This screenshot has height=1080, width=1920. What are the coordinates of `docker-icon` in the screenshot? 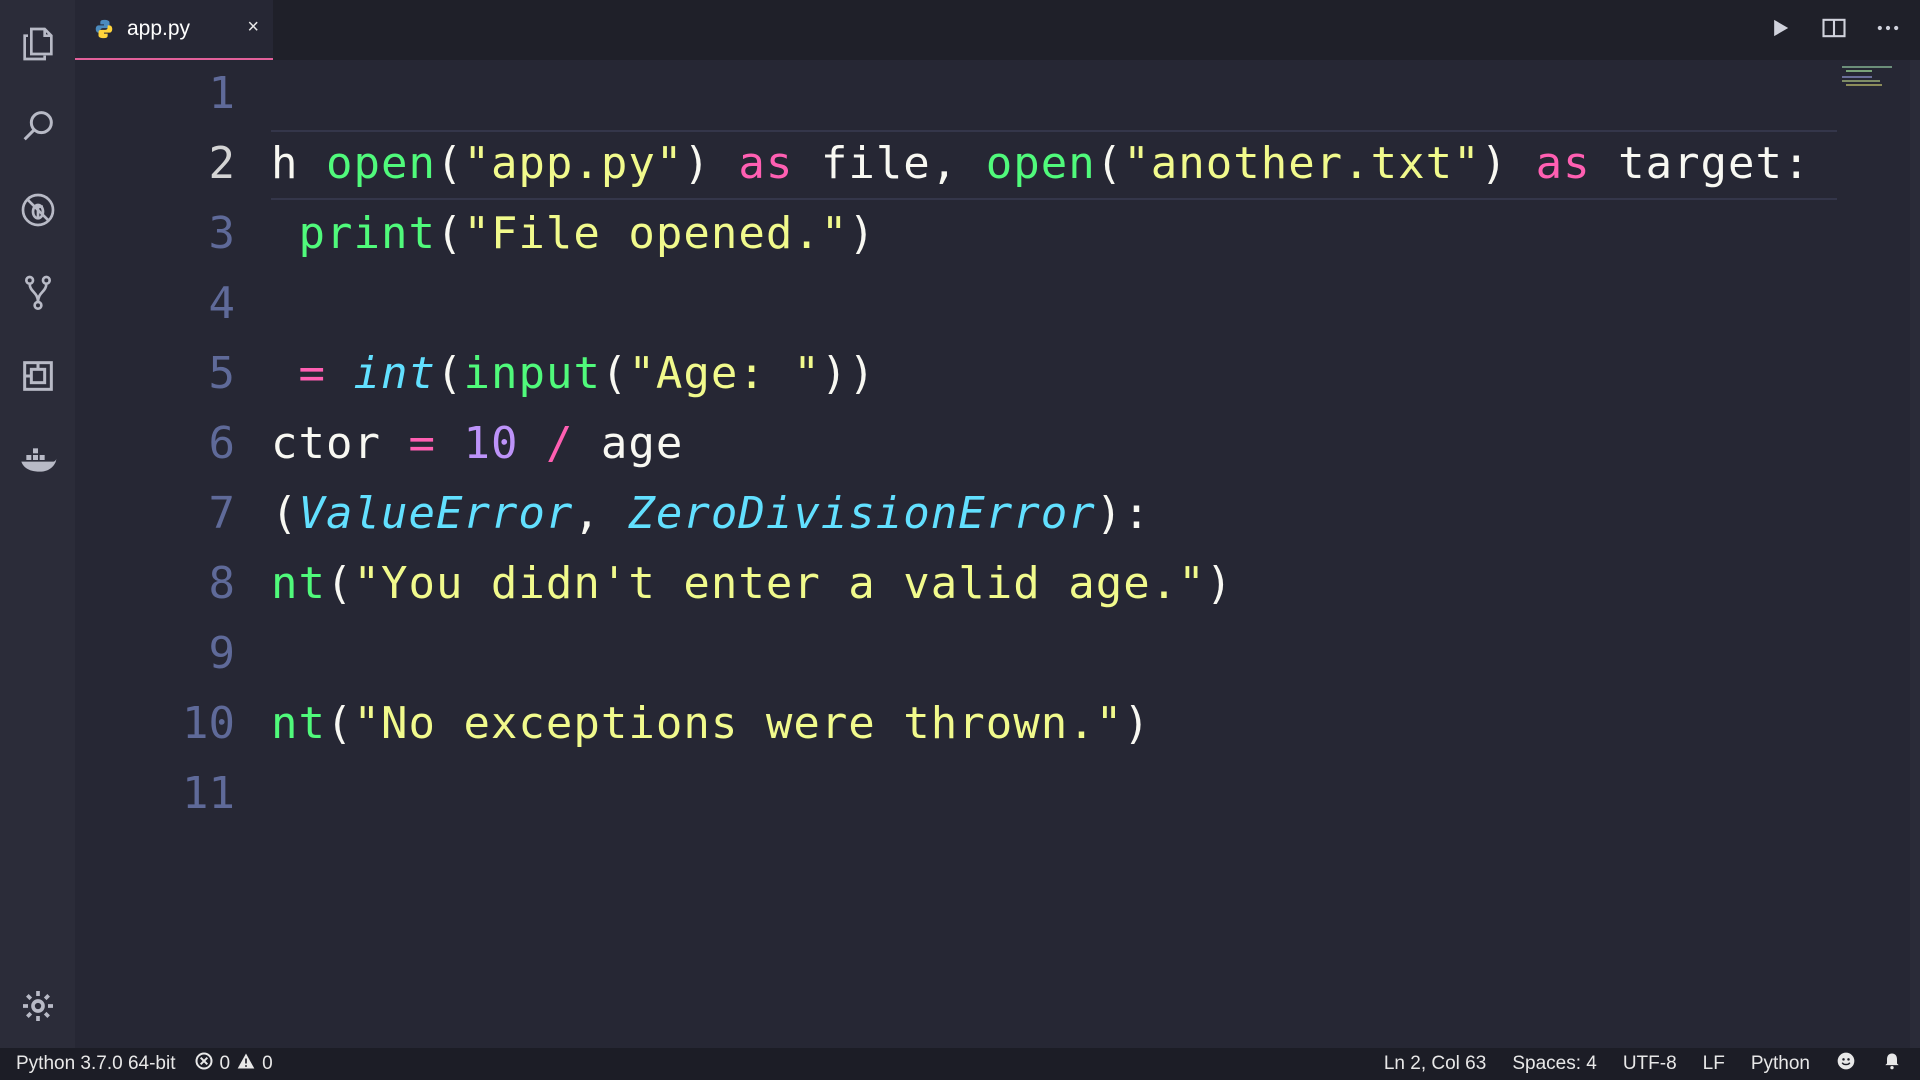 It's located at (37, 460).